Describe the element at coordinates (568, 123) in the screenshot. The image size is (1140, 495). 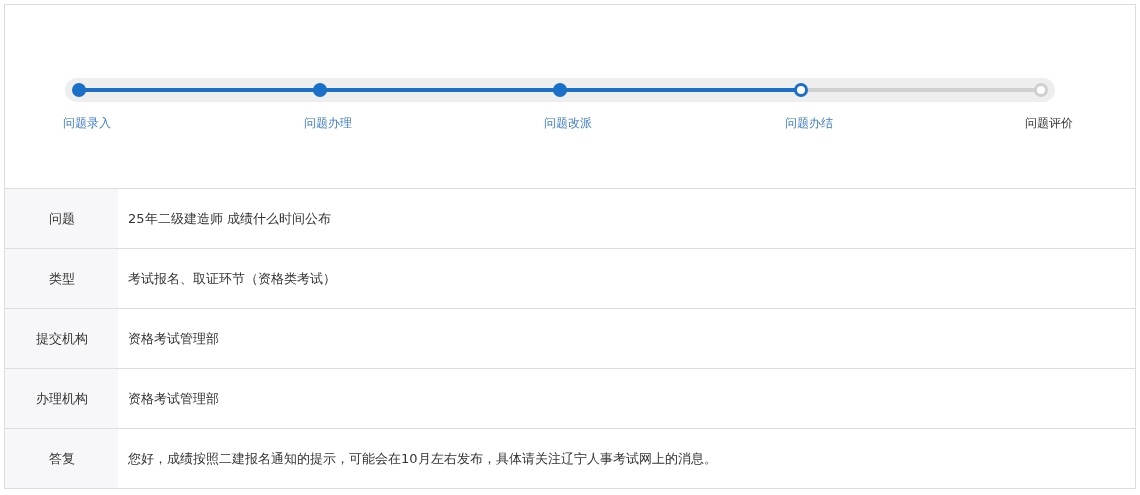
I see `step-label: 问题改派` at that location.